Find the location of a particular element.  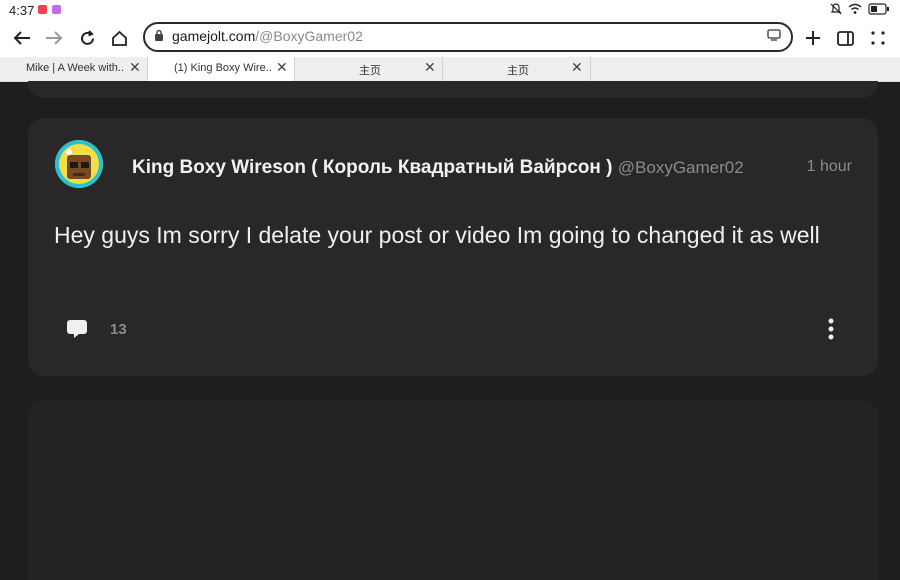

url-text: gamejolt.com/@BoxyGamer02 is located at coordinates (267, 36).